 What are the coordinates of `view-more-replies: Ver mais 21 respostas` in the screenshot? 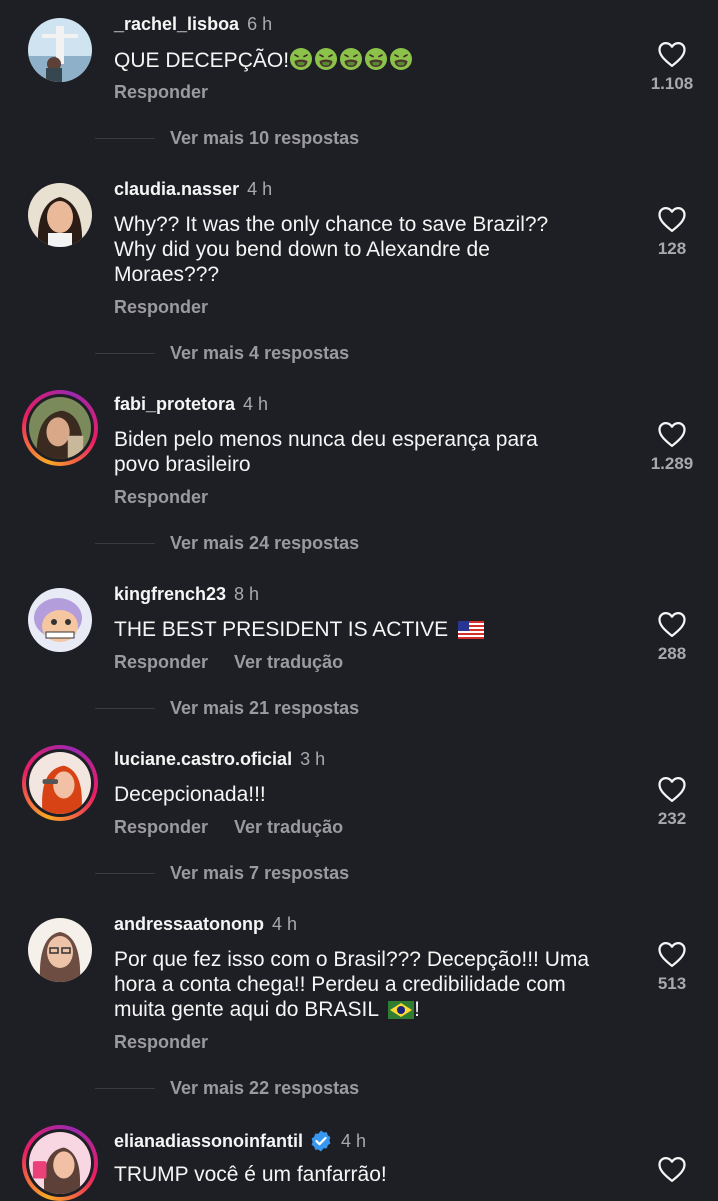 It's located at (227, 708).